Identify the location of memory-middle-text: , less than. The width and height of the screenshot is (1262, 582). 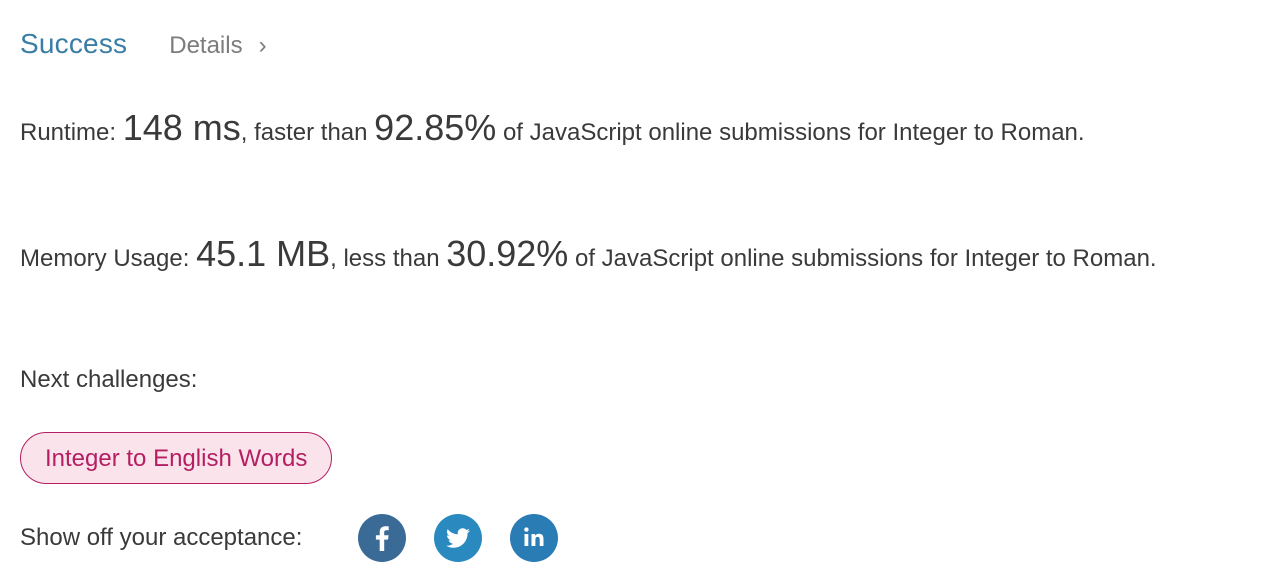
(388, 258).